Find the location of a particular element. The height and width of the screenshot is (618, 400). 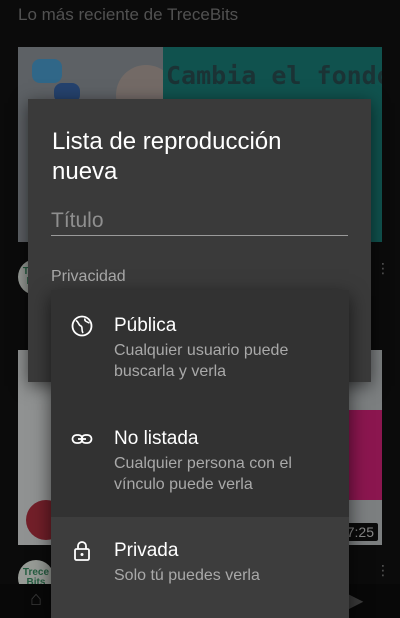

option-title: No listada is located at coordinates (156, 438).